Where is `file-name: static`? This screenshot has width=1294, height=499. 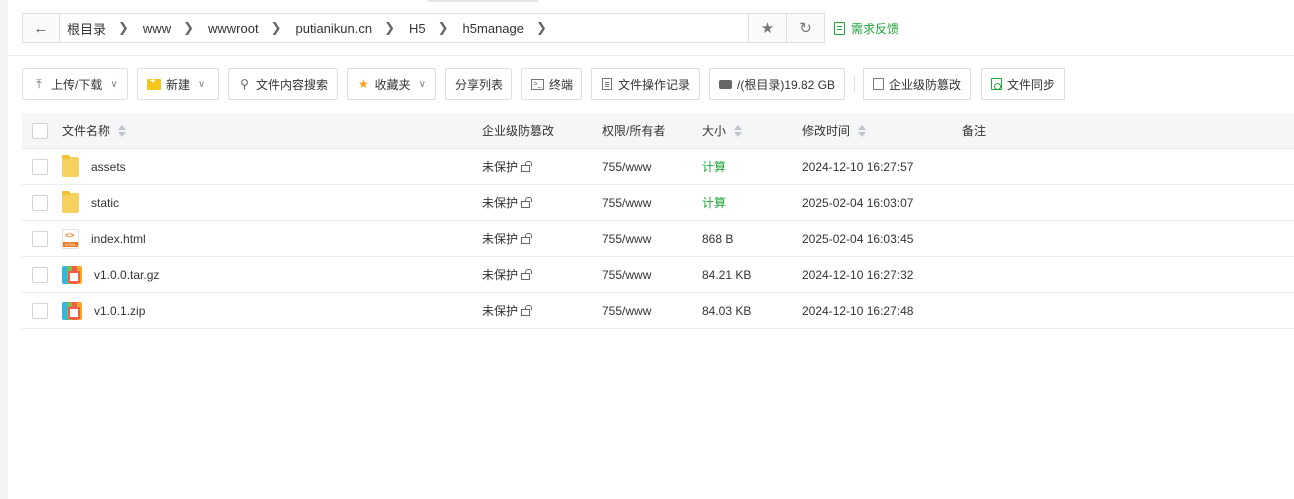 file-name: static is located at coordinates (105, 203).